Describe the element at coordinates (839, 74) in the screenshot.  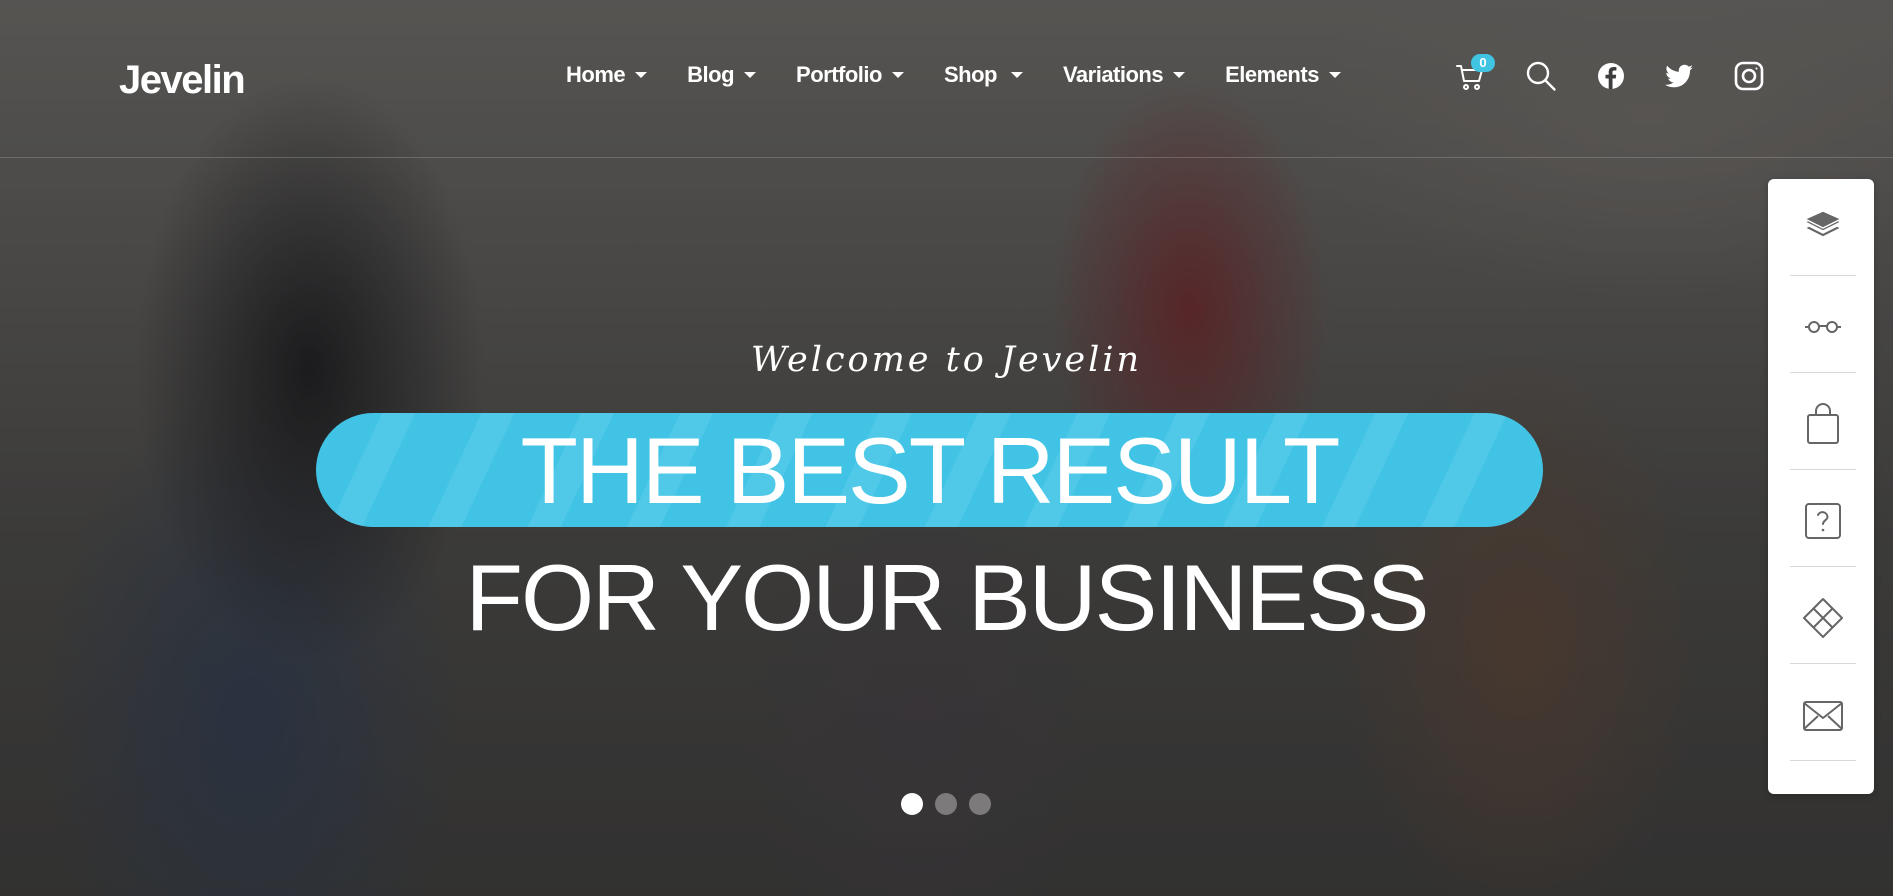
I see `nav-item-label: Portfolio` at that location.